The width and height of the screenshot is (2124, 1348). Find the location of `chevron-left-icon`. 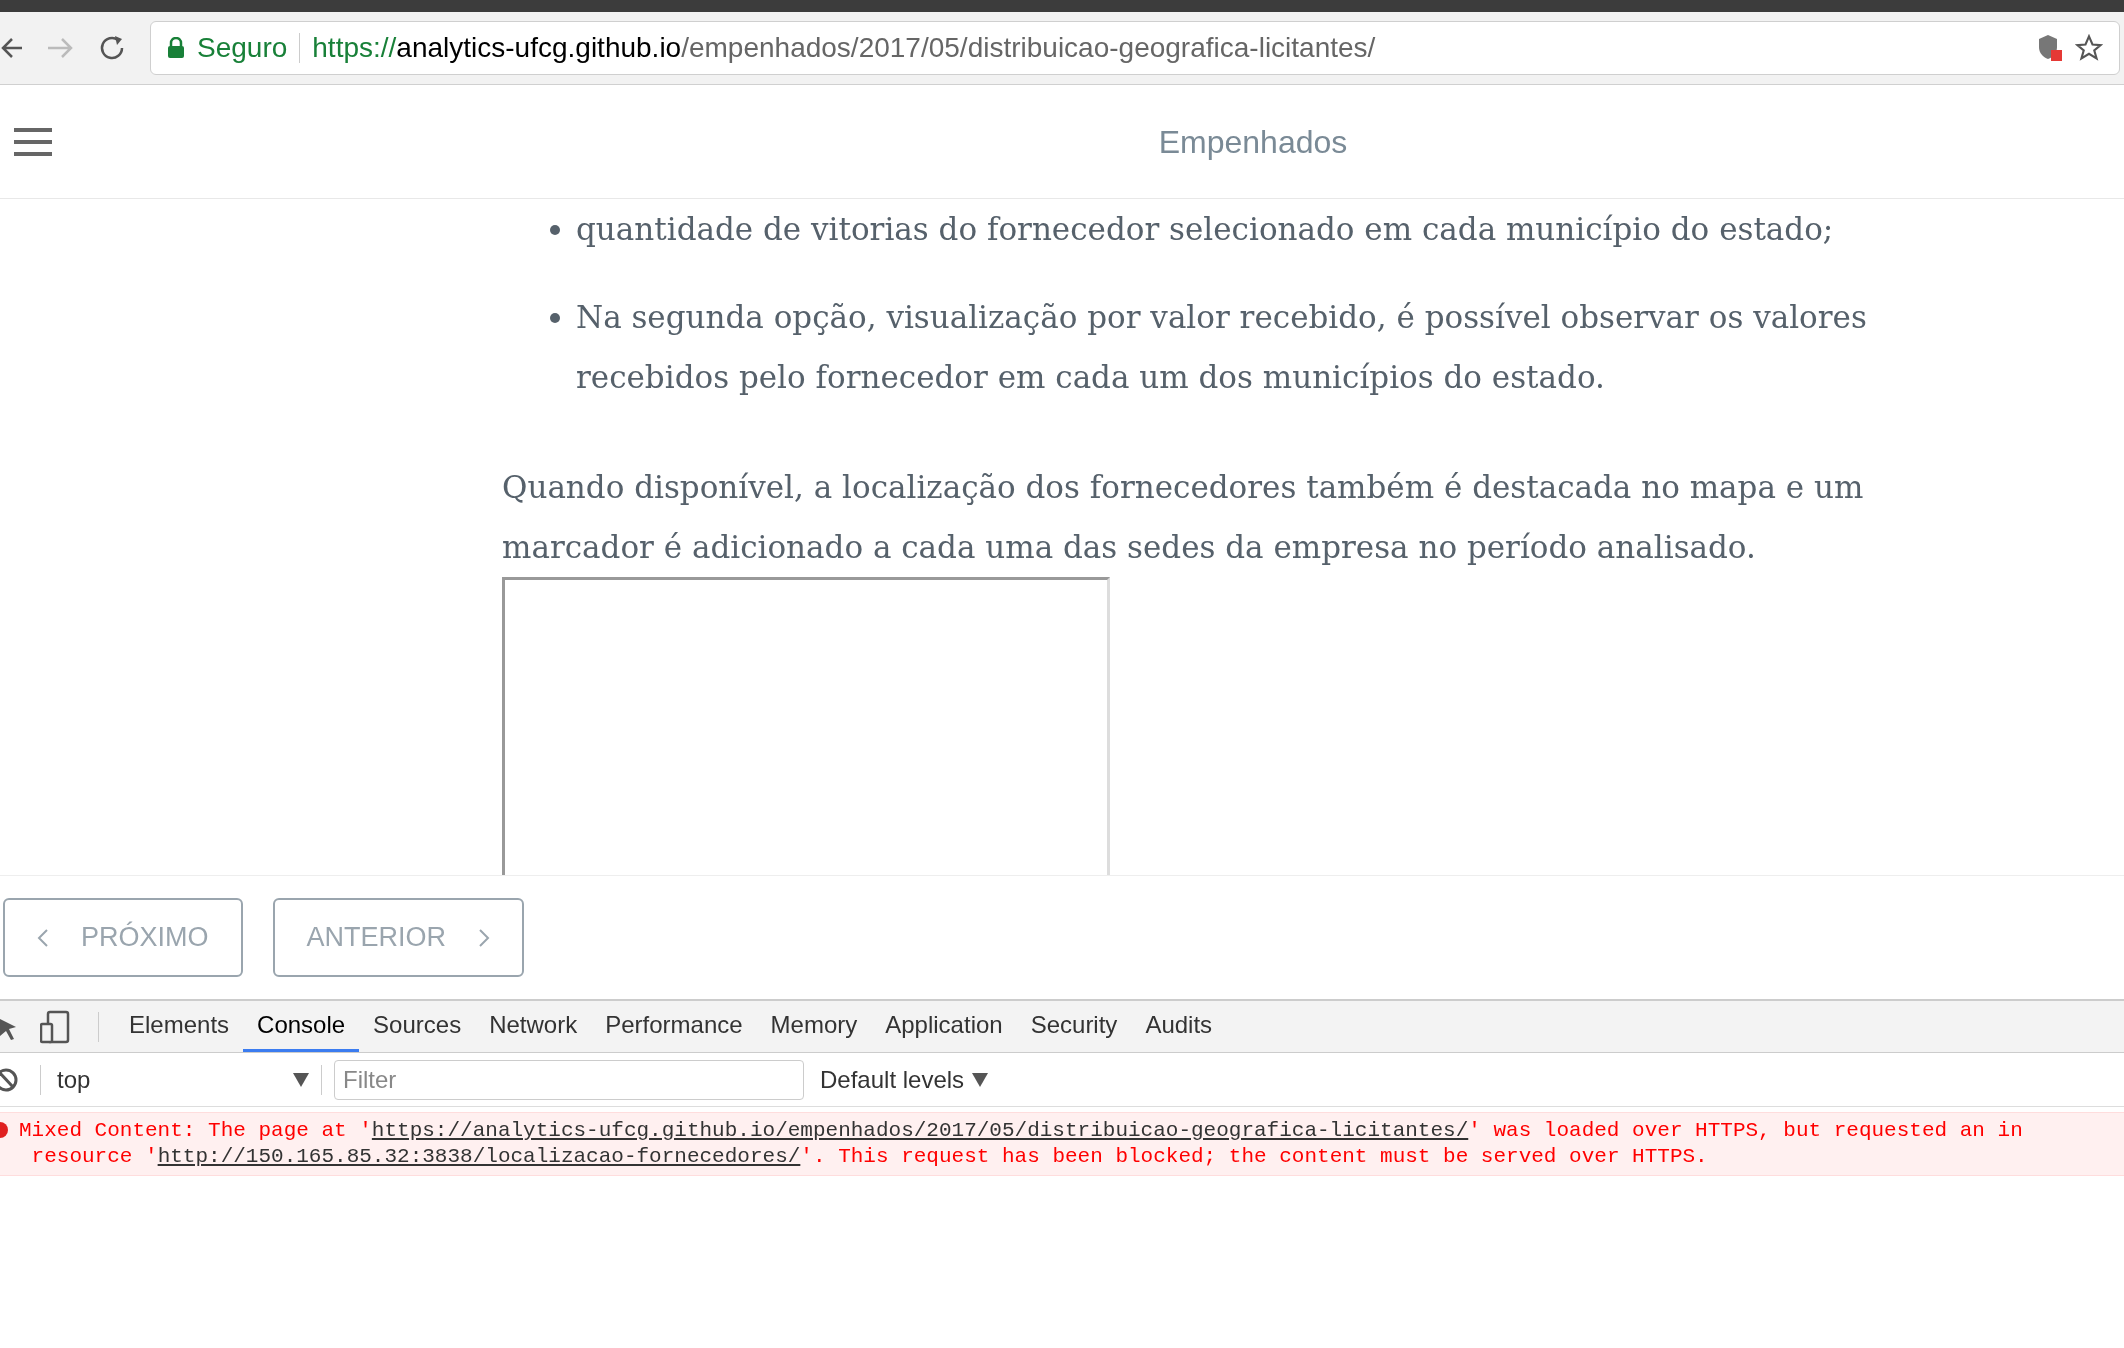

chevron-left-icon is located at coordinates (43, 937).